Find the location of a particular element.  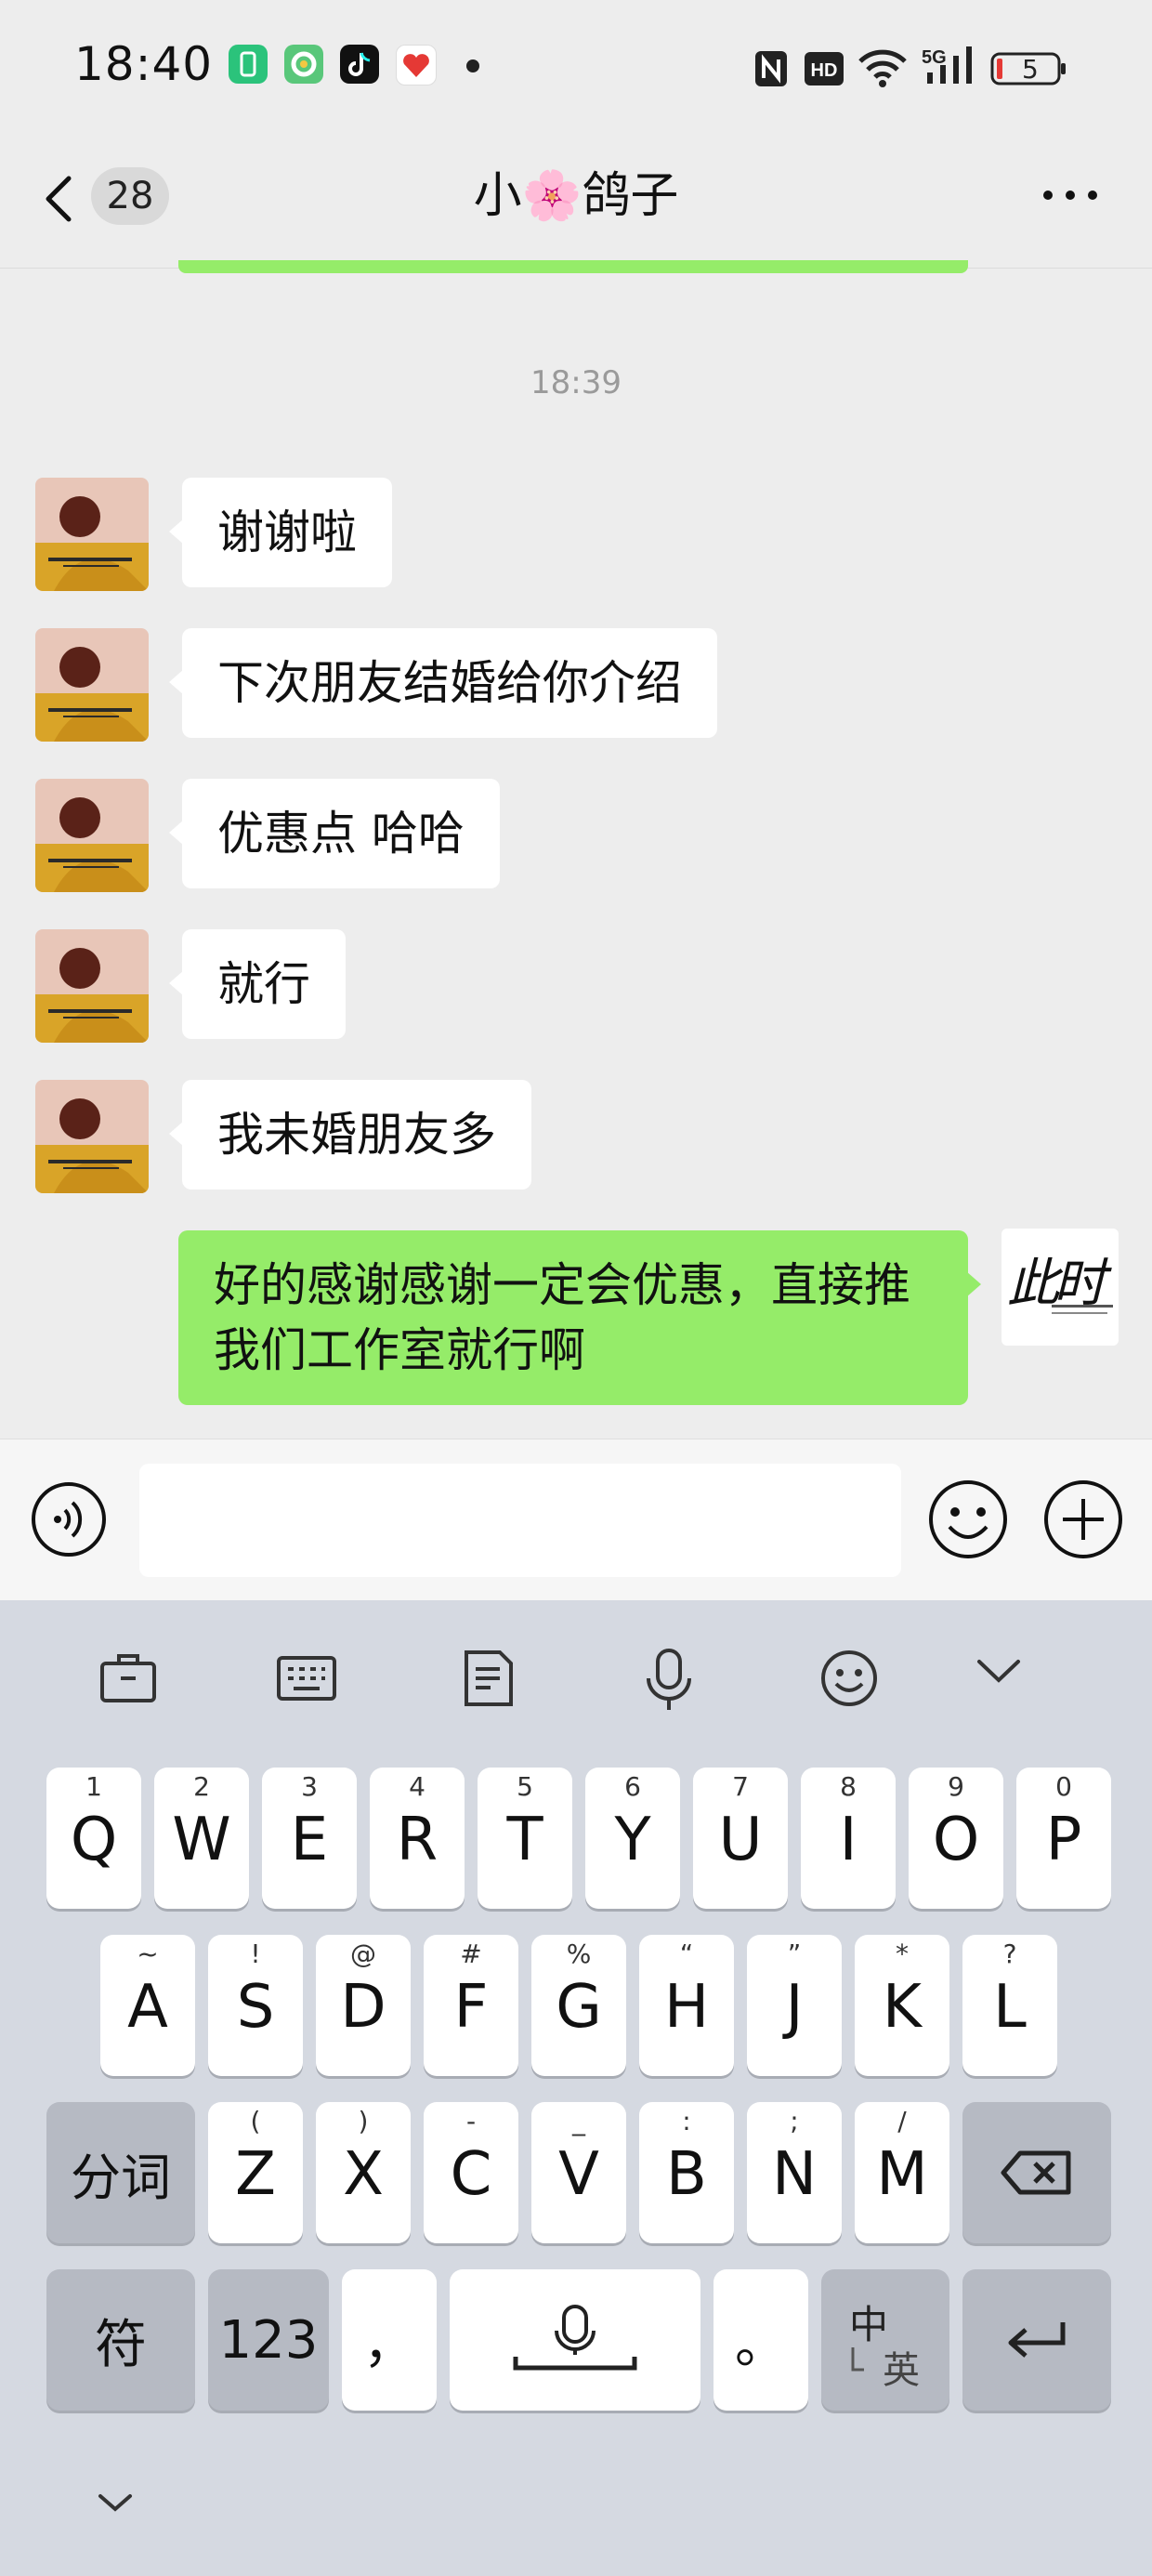

key-sub: _ is located at coordinates (578, 2121).